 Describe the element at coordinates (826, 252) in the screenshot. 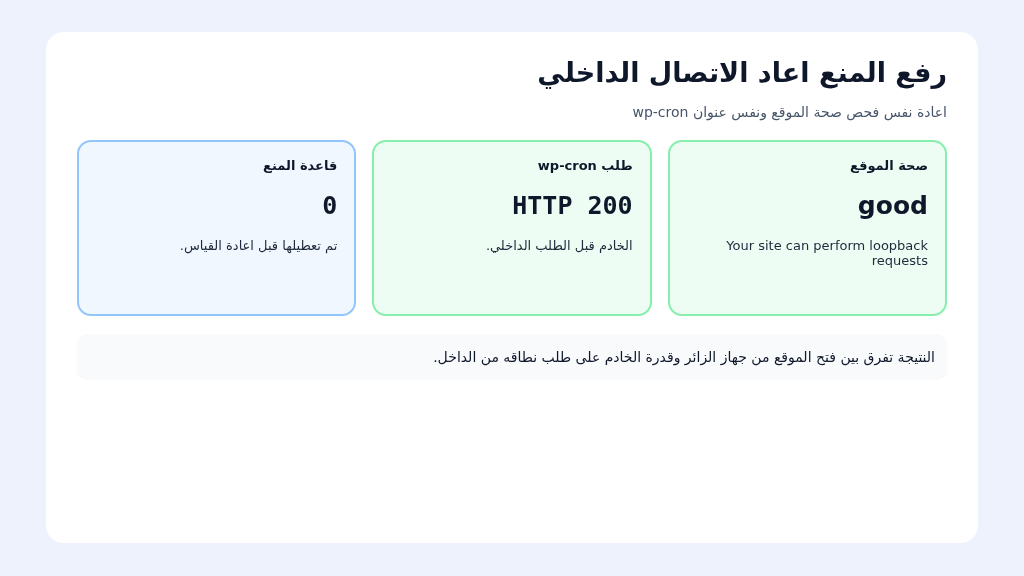

I see `card-note: Your site can perform loopback requests` at that location.